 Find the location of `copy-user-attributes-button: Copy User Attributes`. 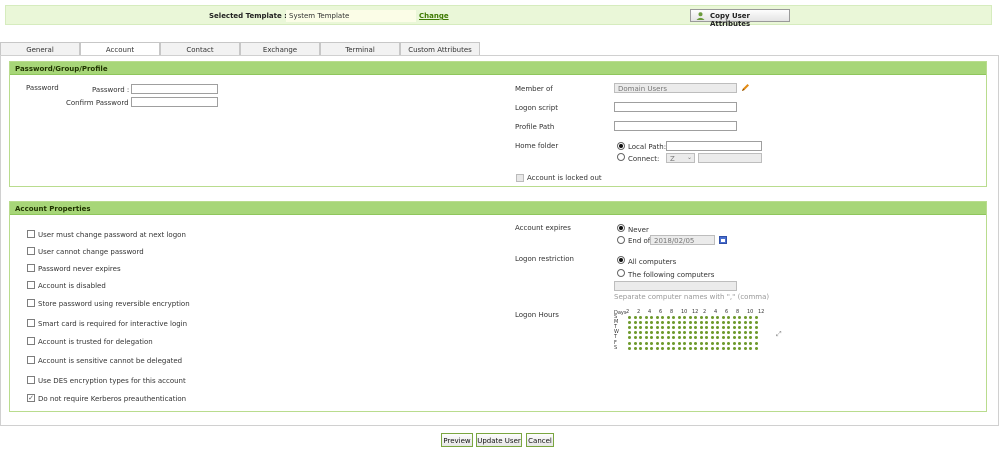

copy-user-attributes-button: Copy User Attributes is located at coordinates (740, 18).